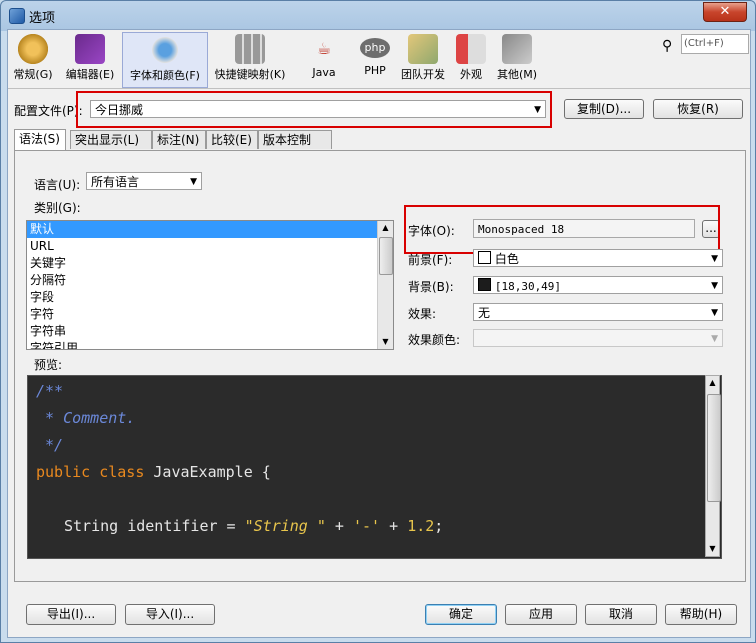 This screenshot has height=643, width=756. What do you see at coordinates (541, 614) in the screenshot?
I see `apply-button: 应用` at bounding box center [541, 614].